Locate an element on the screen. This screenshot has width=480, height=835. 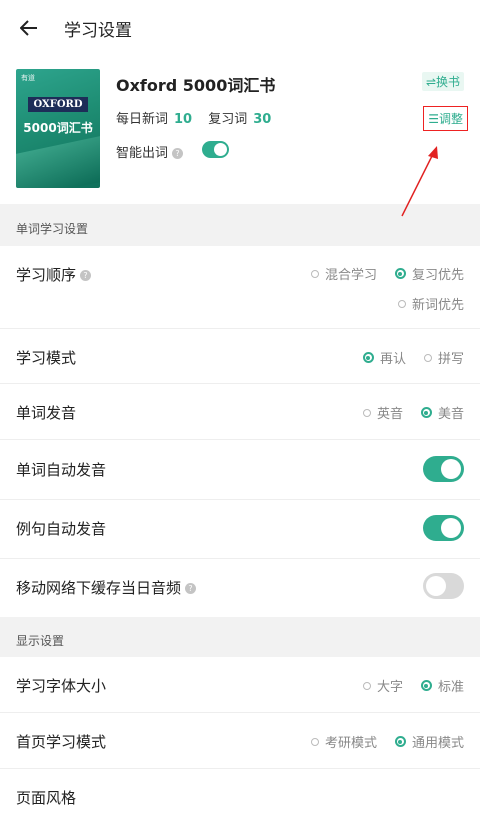
pron-options: 英音 美音 is located at coordinates (413, 412).